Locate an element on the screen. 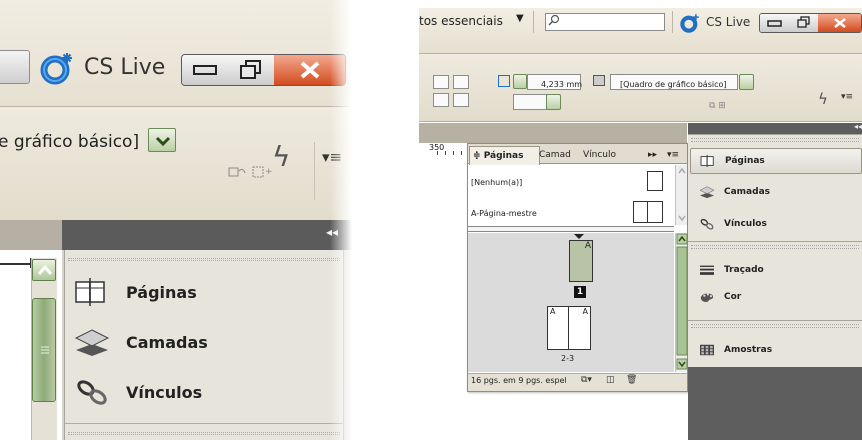 The image size is (862, 440). object-style-icon is located at coordinates (599, 80).